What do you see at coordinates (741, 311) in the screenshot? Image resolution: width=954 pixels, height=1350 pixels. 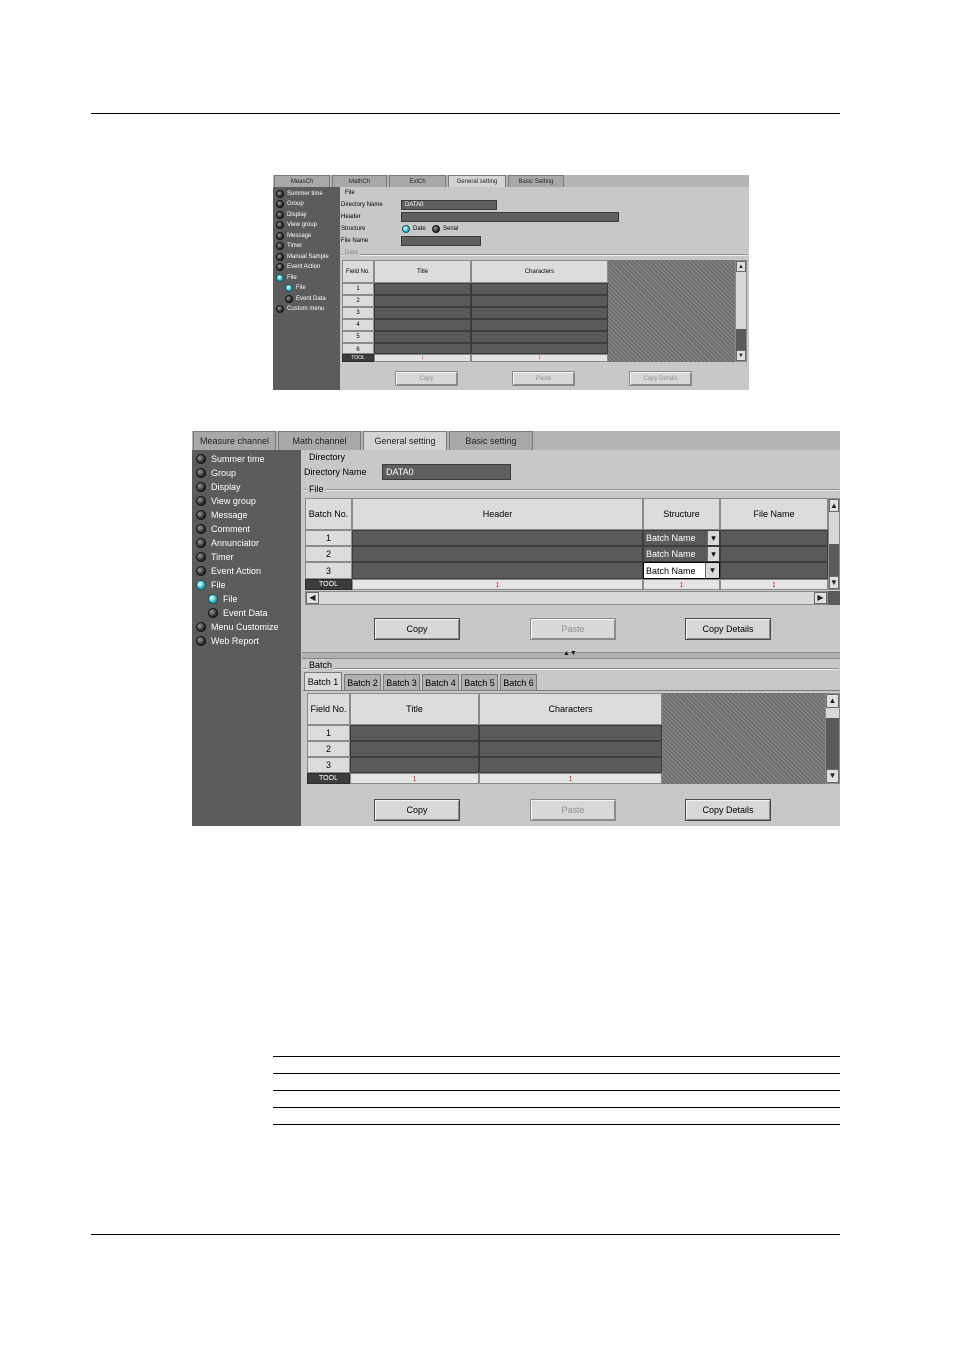 I see `vertical-scrollbar: ▲ ▼` at bounding box center [741, 311].